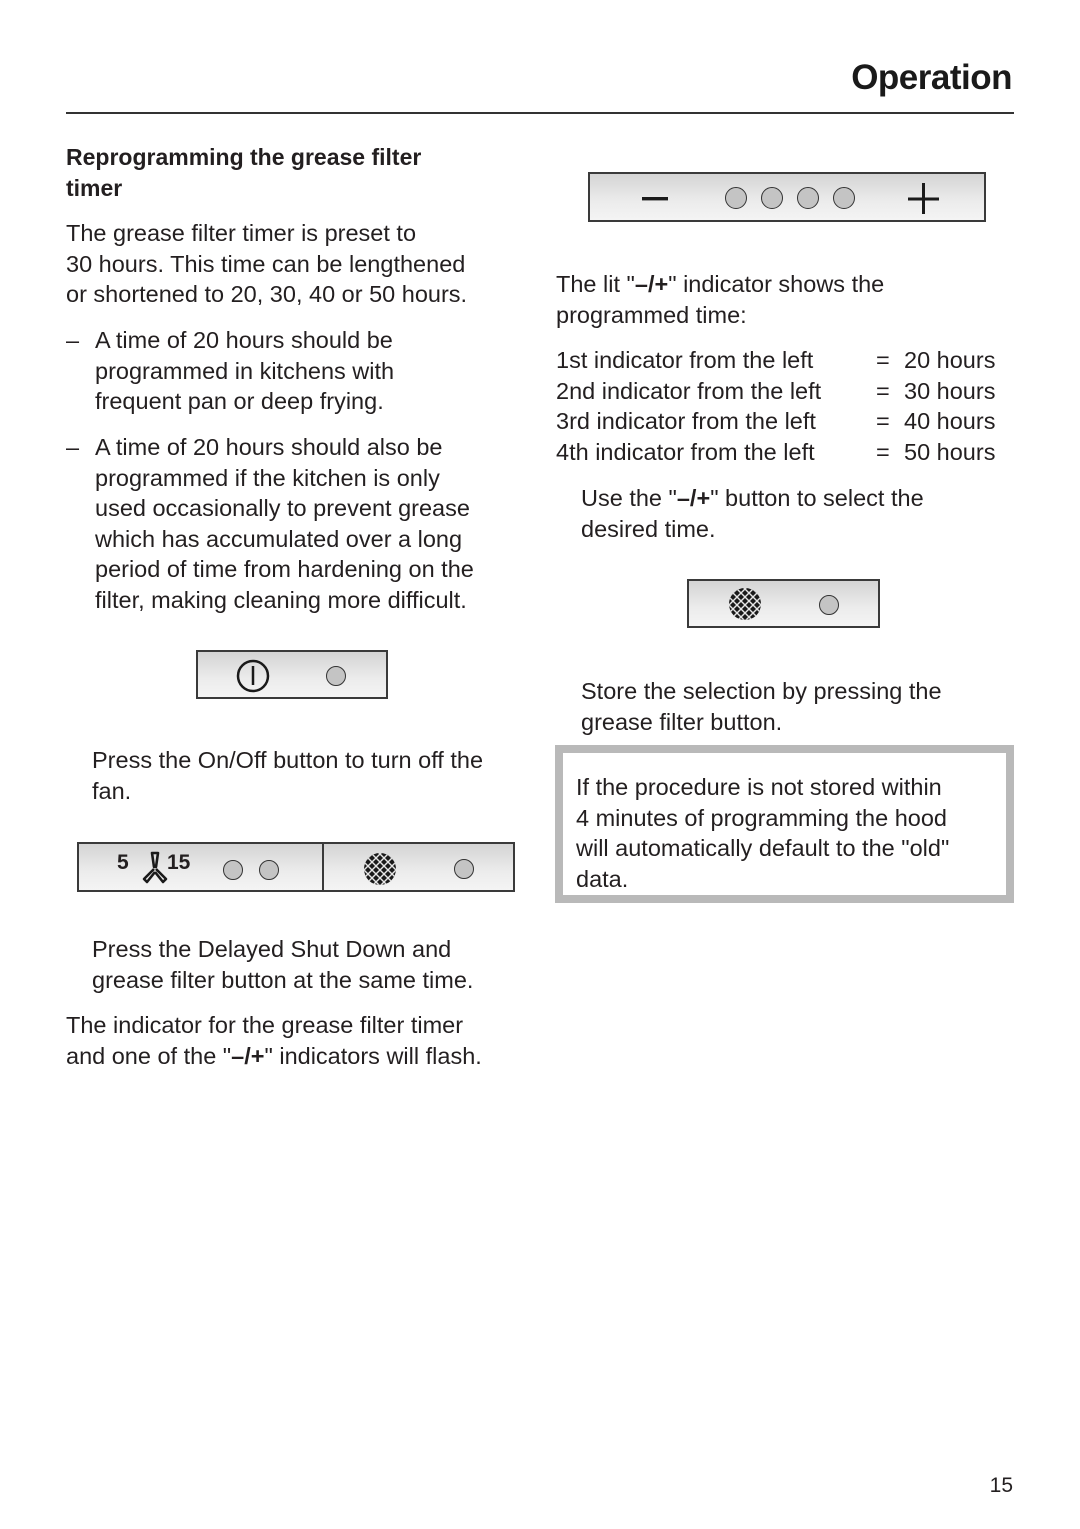  What do you see at coordinates (783, 603) in the screenshot?
I see `grease-filter-control-panel` at bounding box center [783, 603].